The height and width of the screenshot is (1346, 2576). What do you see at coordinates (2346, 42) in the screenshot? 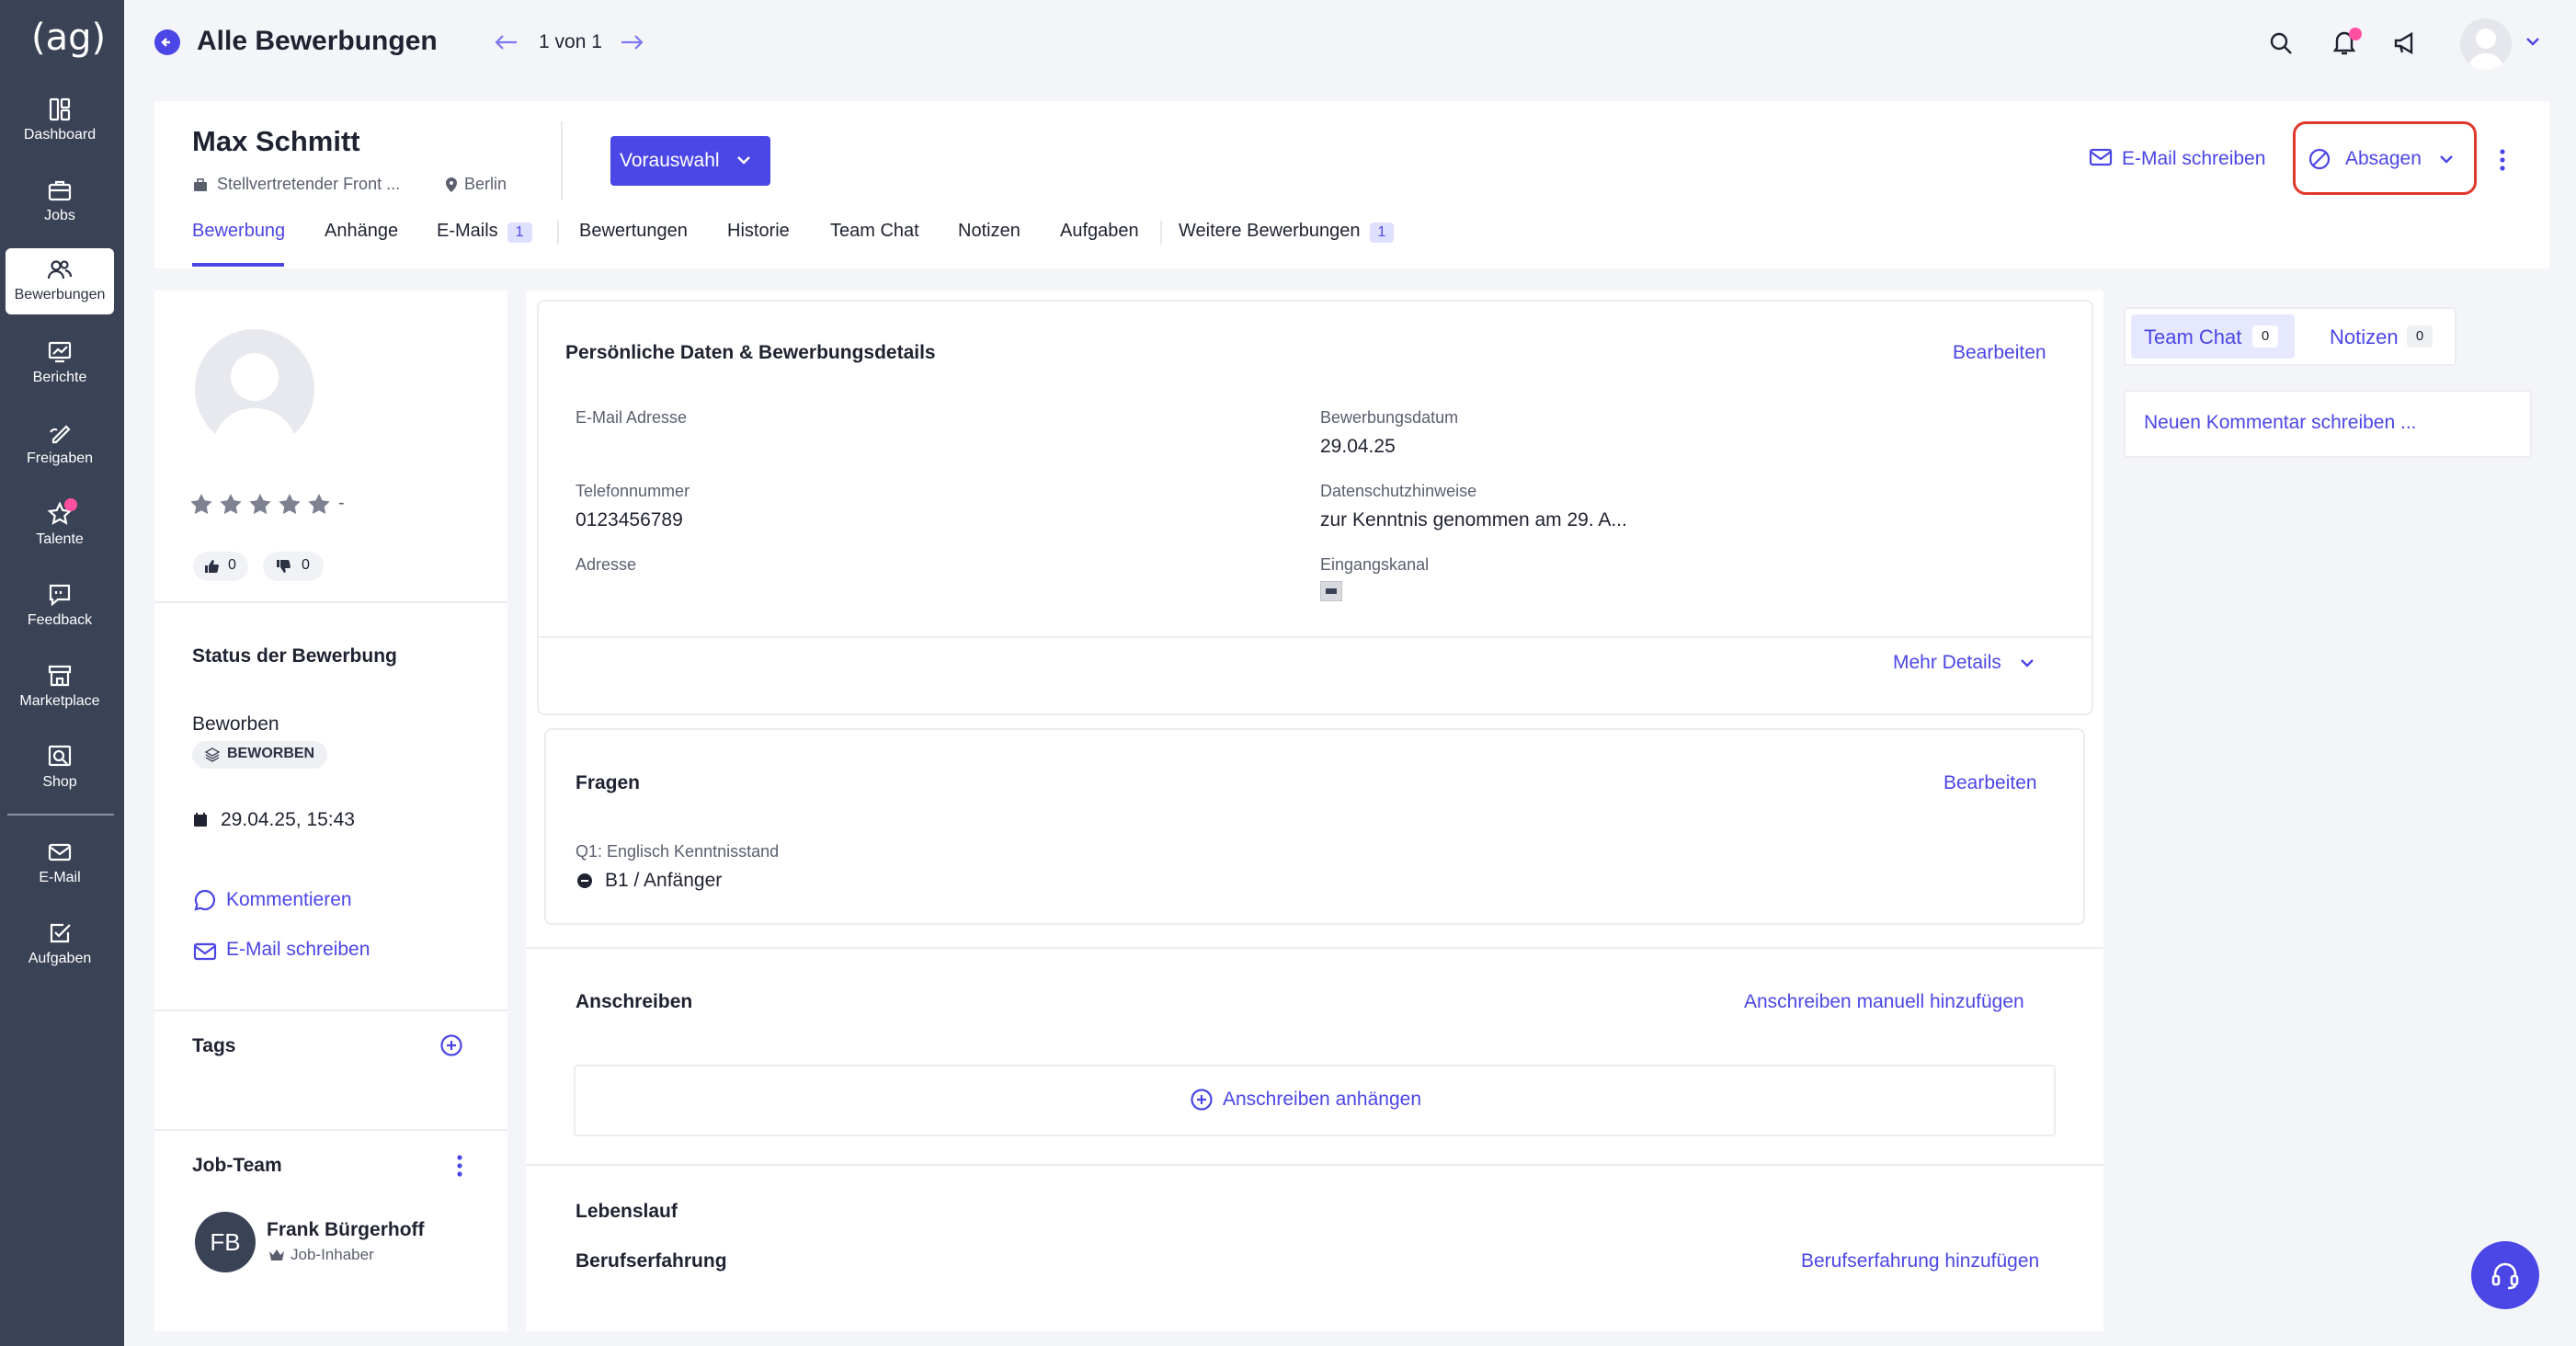
I see `bell-icon` at bounding box center [2346, 42].